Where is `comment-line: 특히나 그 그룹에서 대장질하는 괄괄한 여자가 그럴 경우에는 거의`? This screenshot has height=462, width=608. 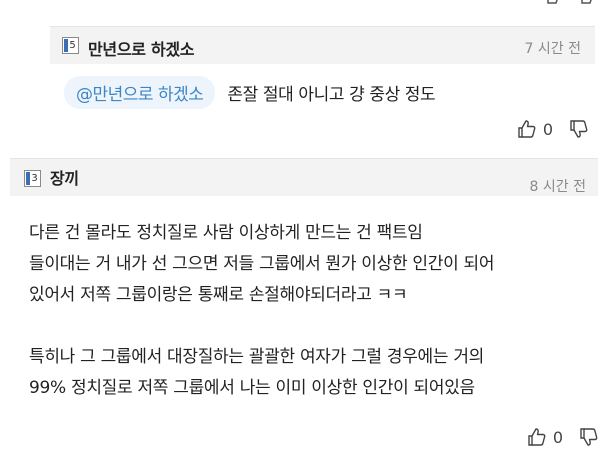
comment-line: 특히나 그 그룹에서 대장질하는 괄괄한 여자가 그럴 경우에는 거의 is located at coordinates (257, 357).